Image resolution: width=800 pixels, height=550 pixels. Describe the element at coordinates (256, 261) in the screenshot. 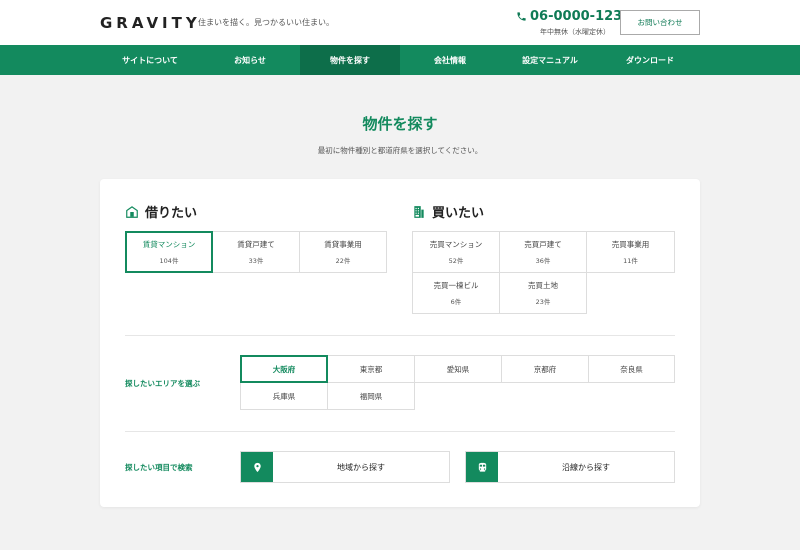

I see `property-type-count: 33件` at that location.